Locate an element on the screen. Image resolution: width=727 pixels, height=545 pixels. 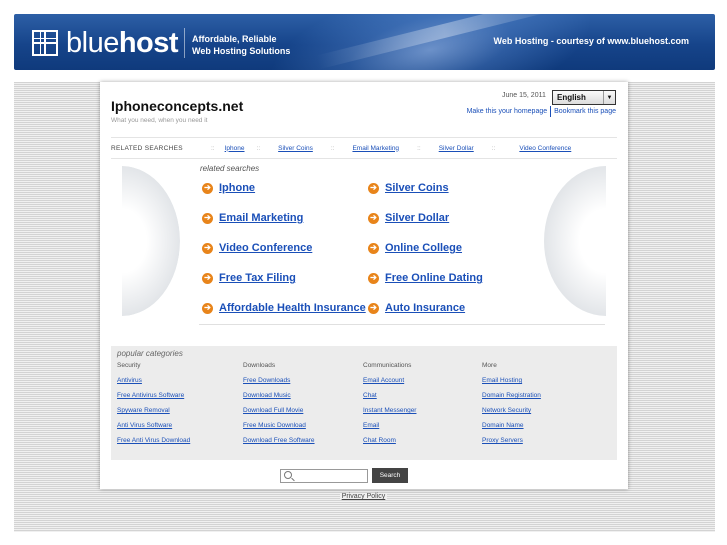
category-link: Free Music Download is located at coordinates (279, 429).